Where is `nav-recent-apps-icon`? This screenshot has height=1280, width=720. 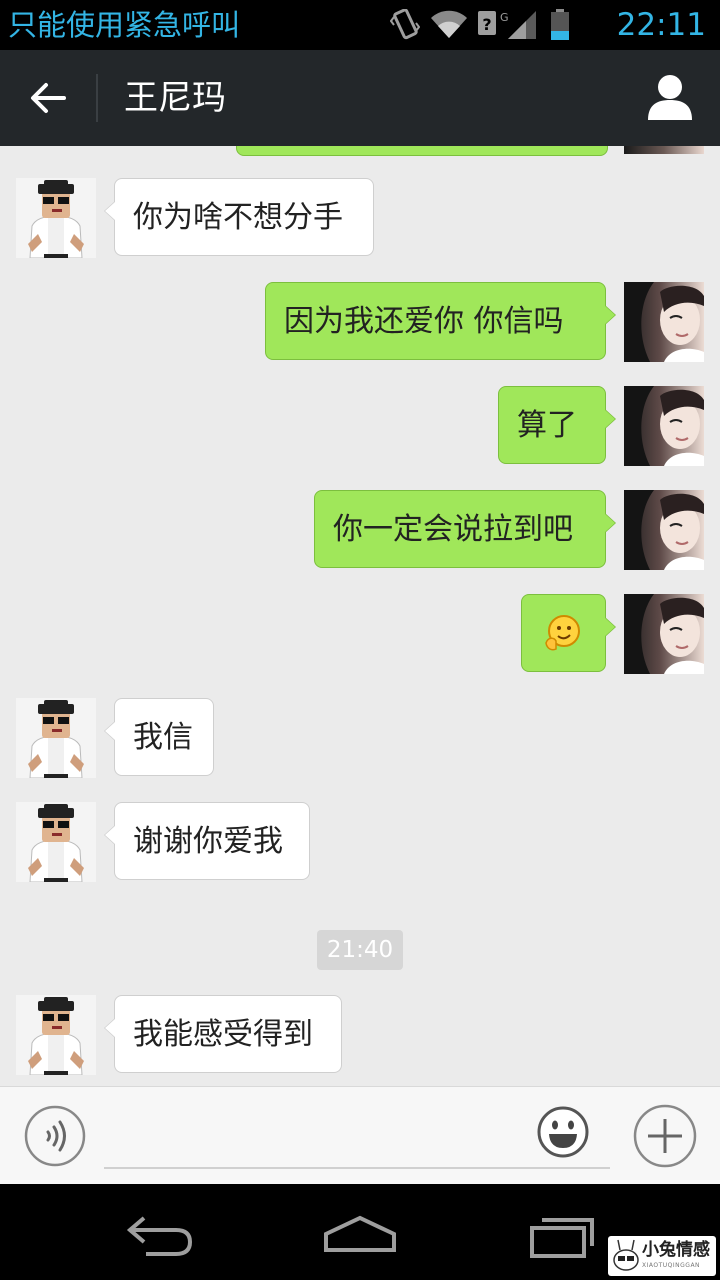
nav-recent-apps-icon is located at coordinates (562, 1235).